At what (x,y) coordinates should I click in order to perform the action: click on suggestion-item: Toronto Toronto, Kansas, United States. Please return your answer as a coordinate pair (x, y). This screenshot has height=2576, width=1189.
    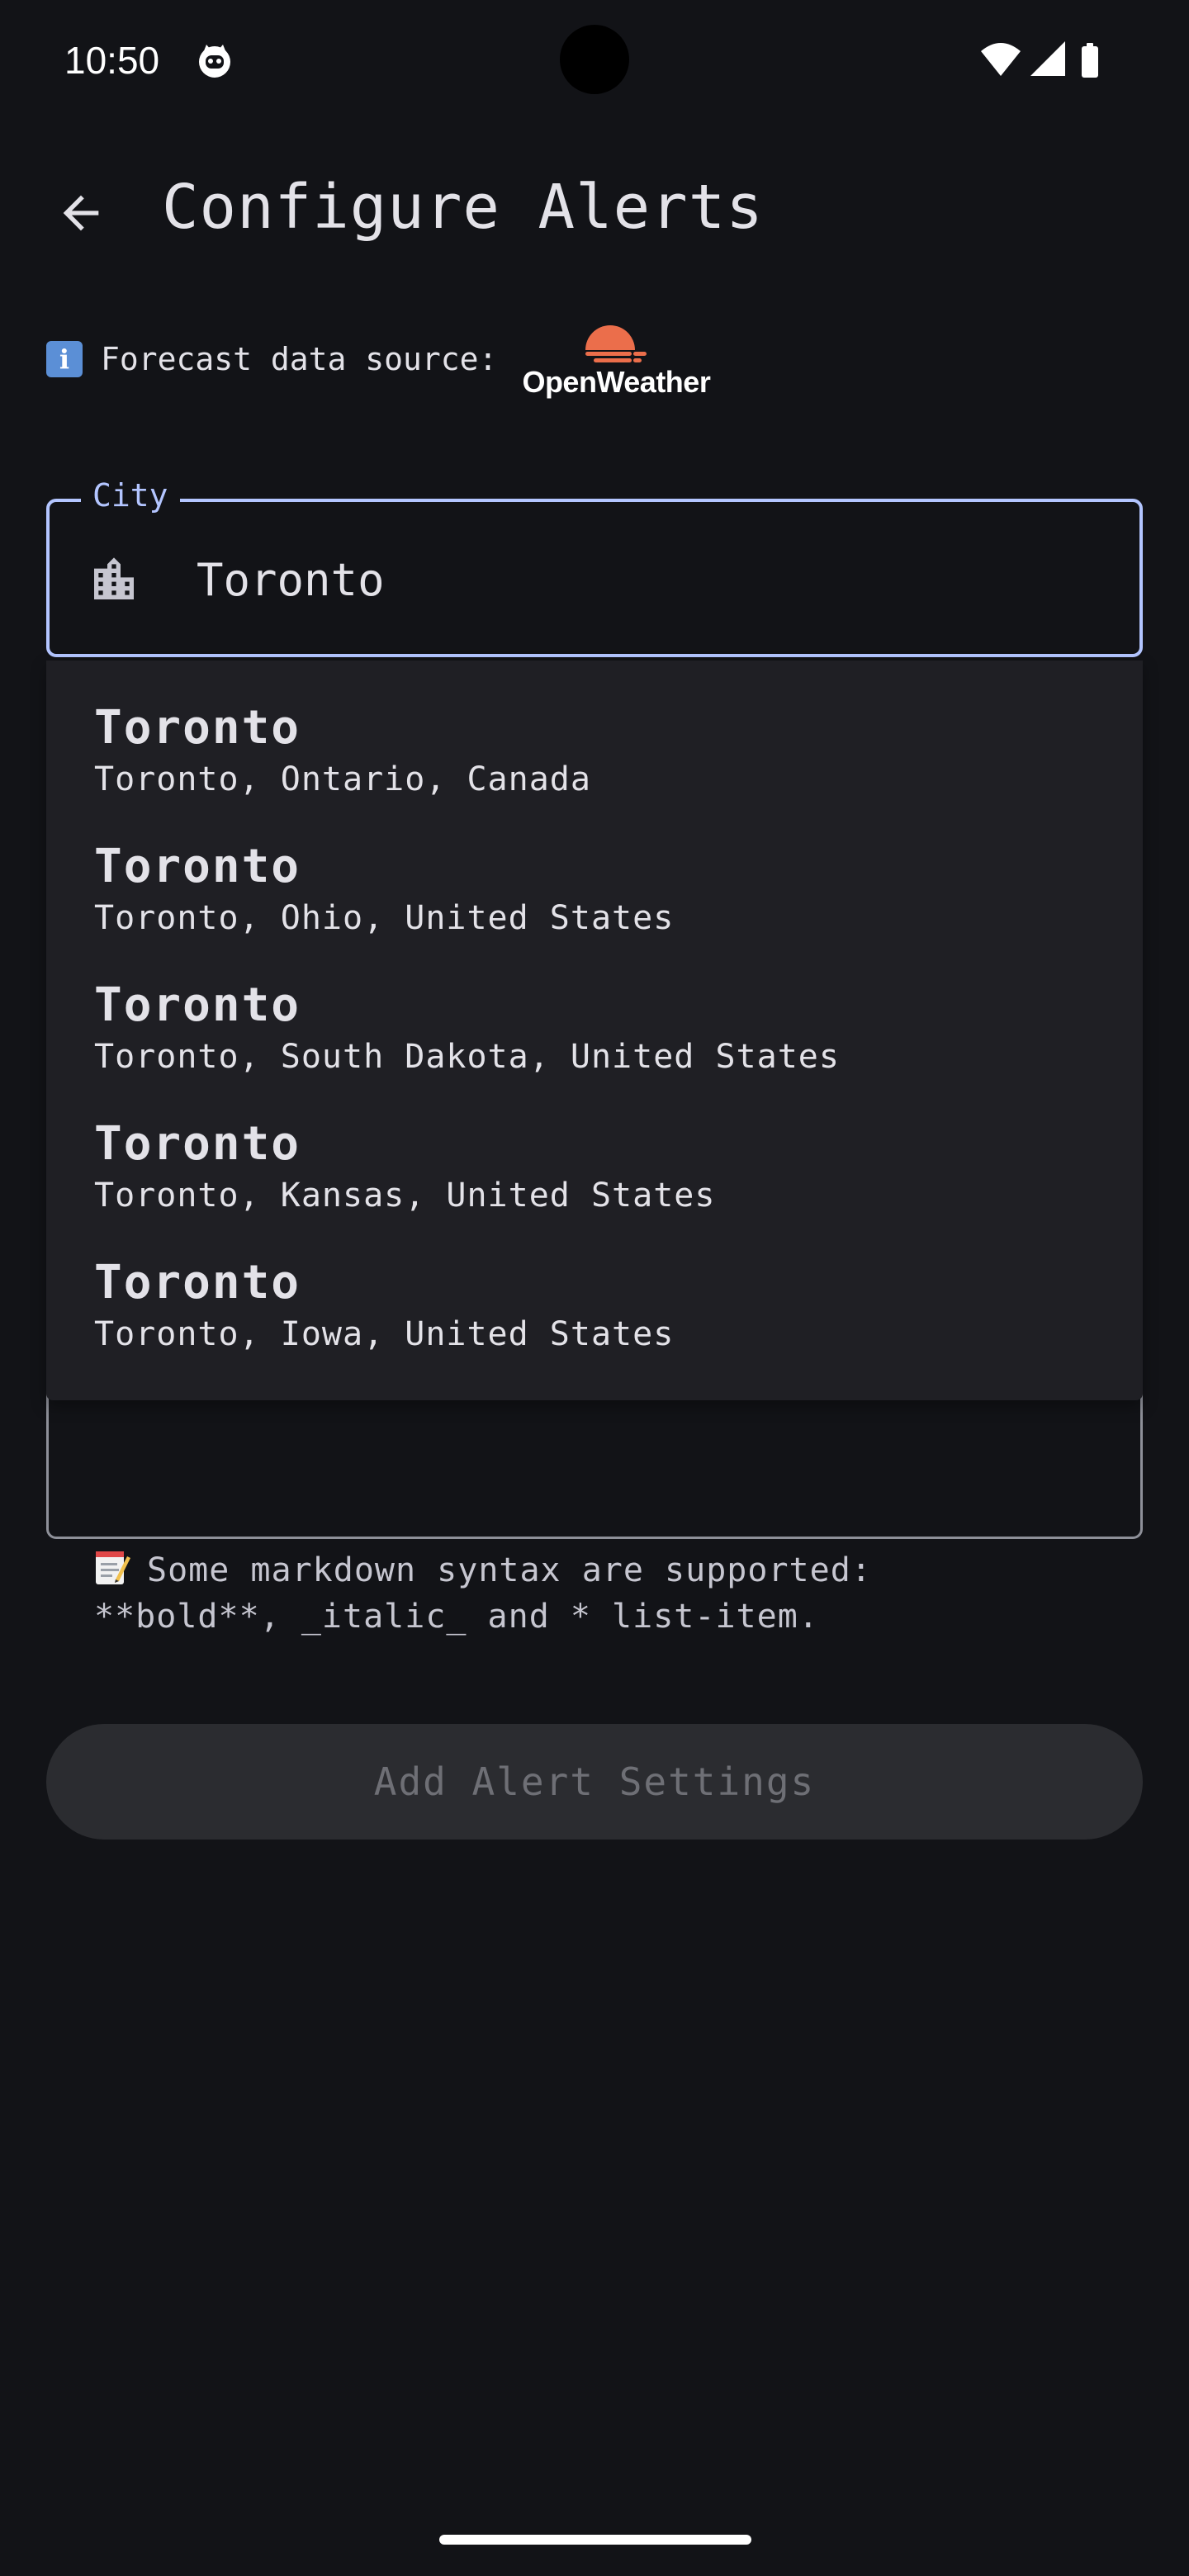
    Looking at the image, I should click on (594, 1184).